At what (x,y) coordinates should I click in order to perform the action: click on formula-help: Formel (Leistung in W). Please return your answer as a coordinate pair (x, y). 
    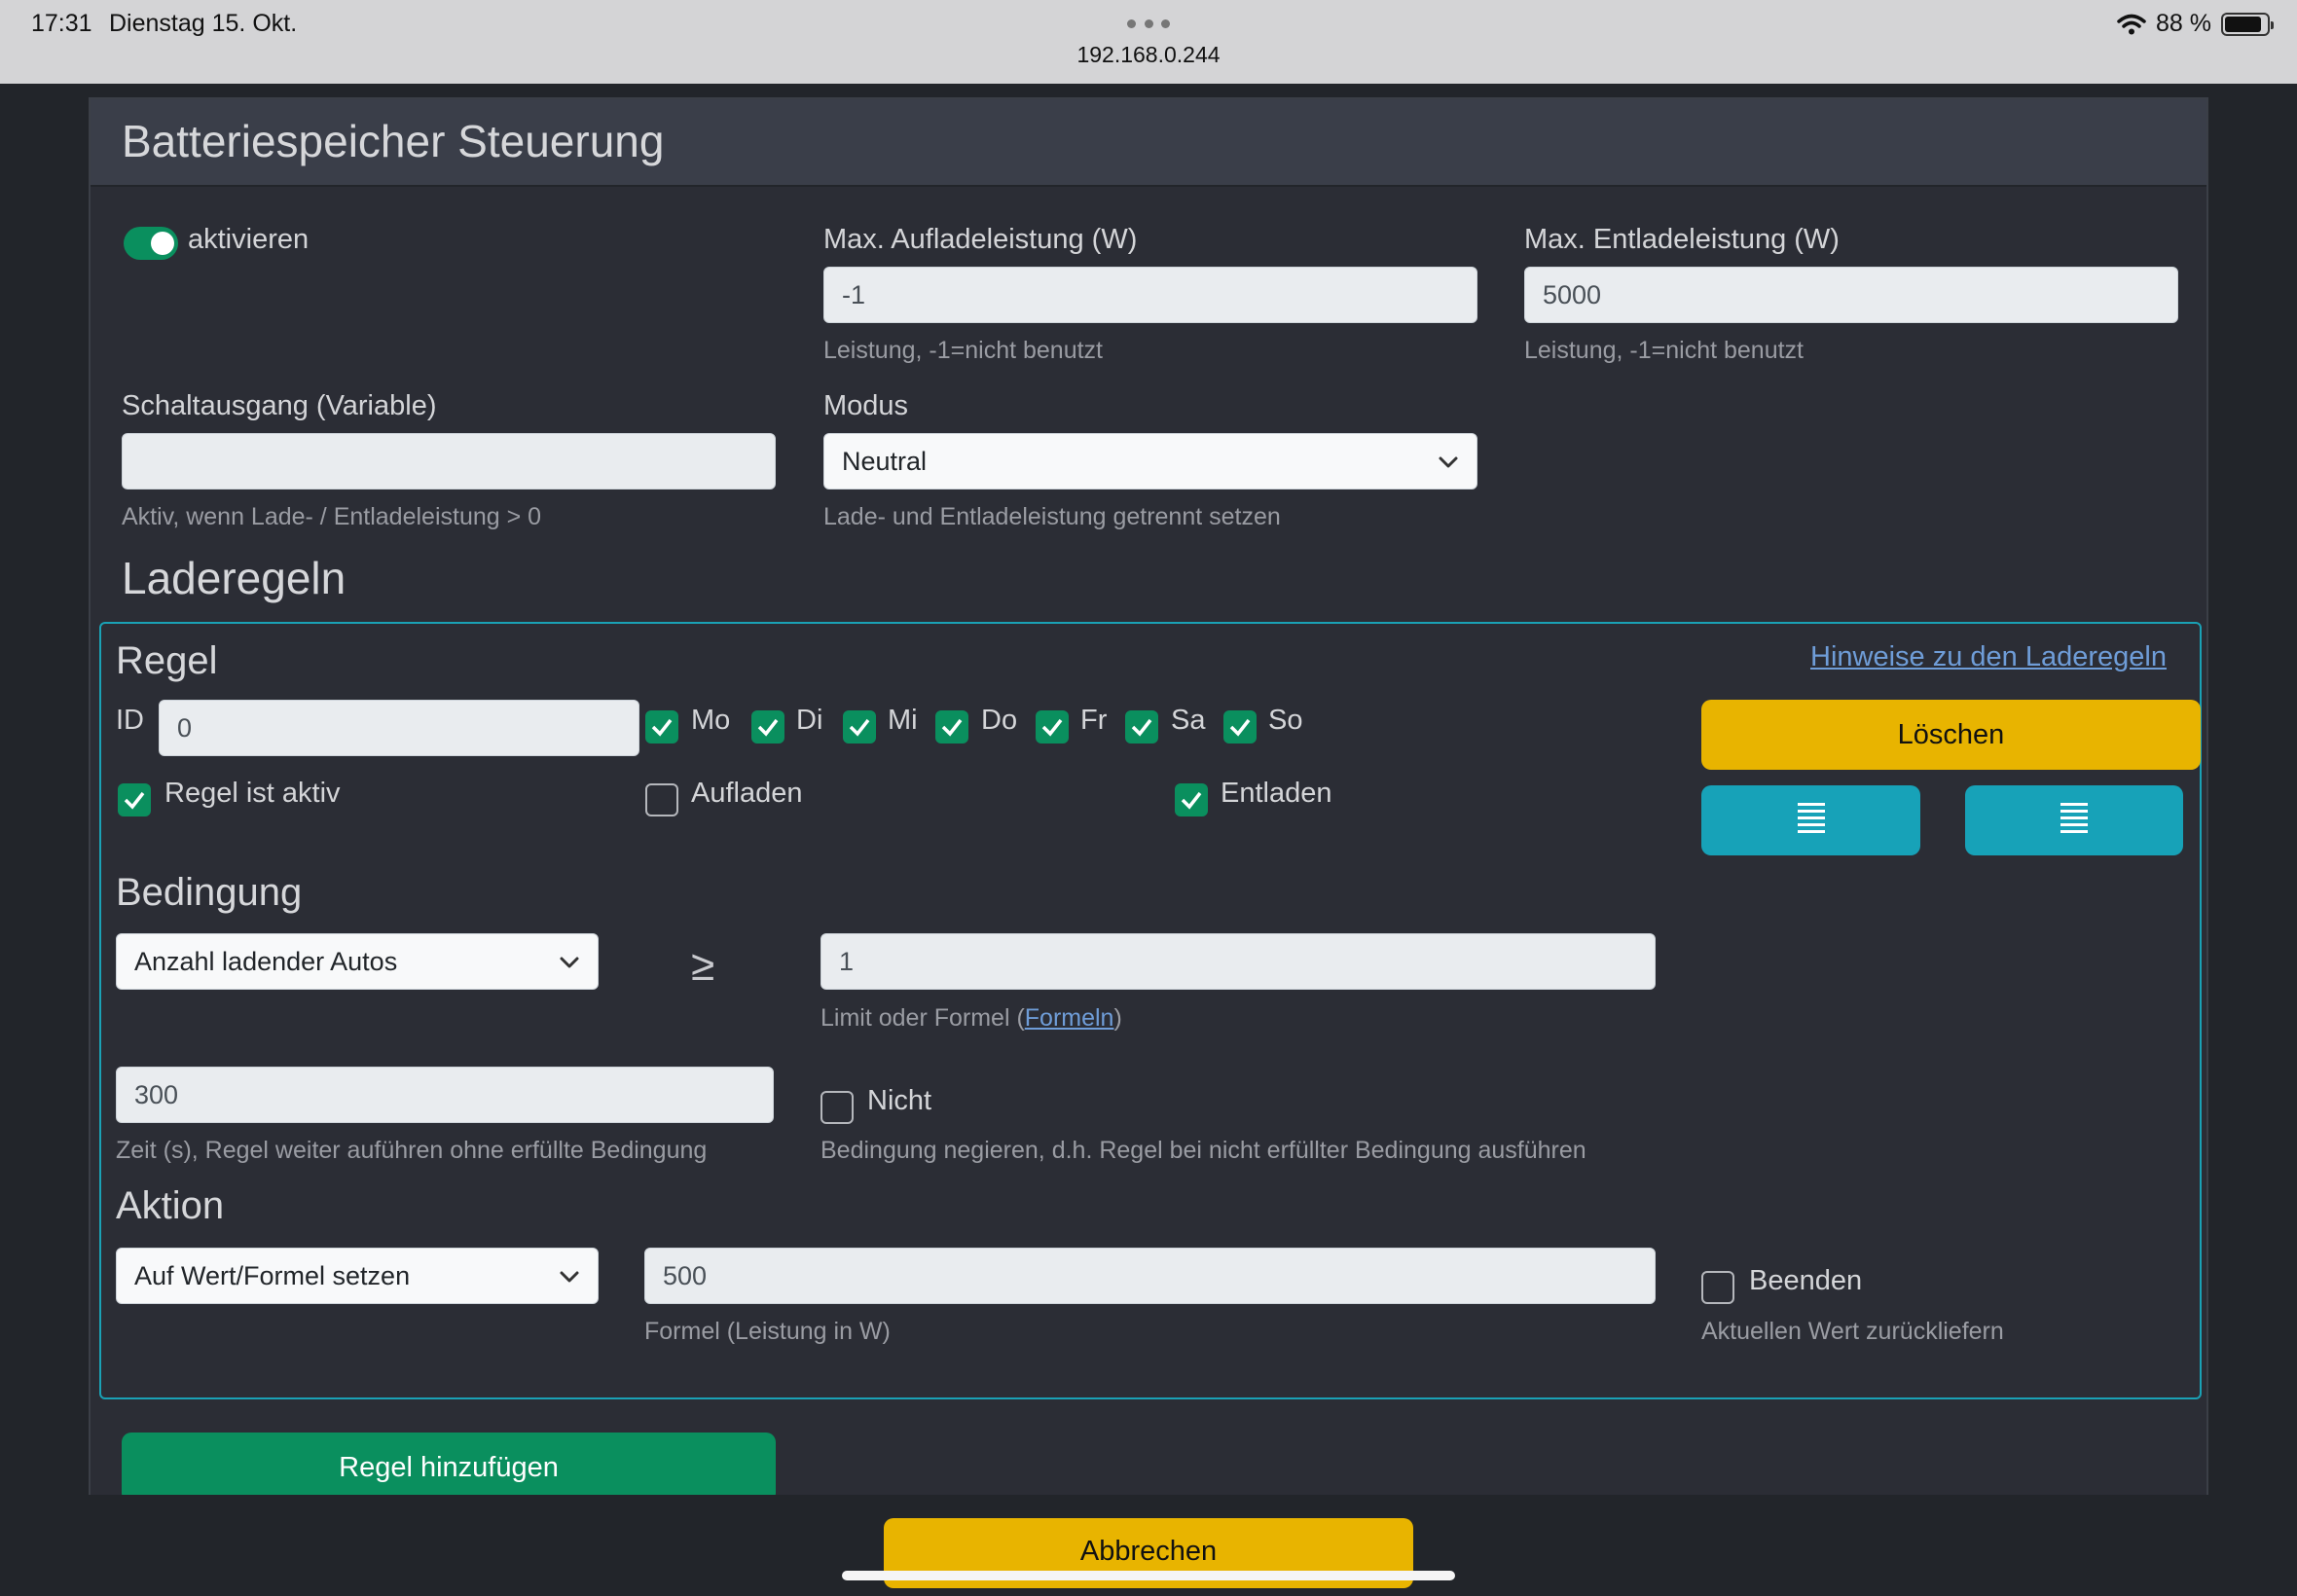
    Looking at the image, I should click on (767, 1332).